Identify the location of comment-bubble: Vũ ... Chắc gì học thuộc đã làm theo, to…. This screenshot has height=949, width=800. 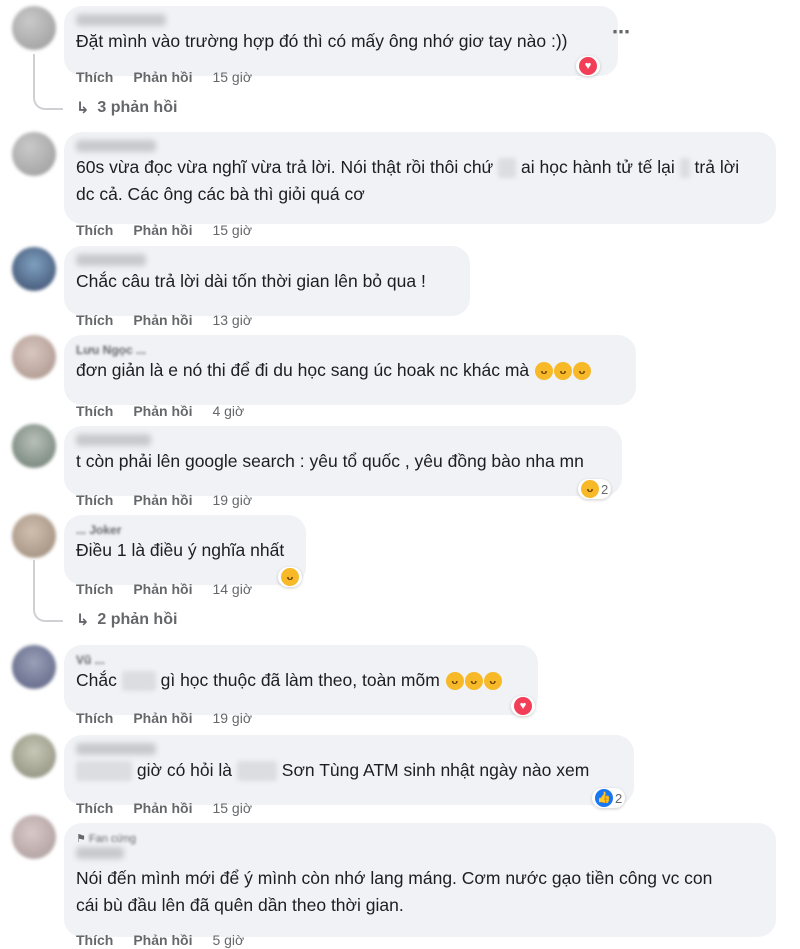
(301, 680).